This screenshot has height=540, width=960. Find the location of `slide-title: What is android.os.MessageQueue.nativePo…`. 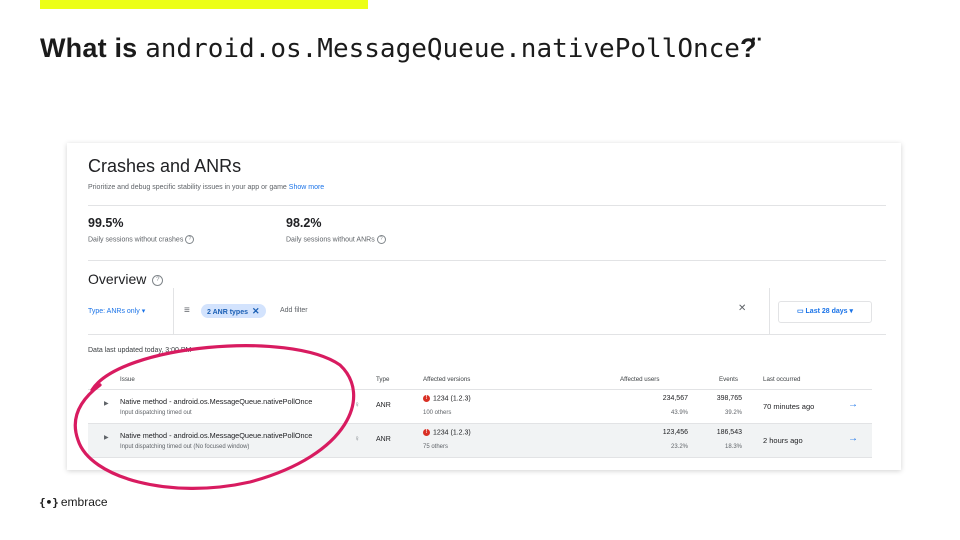

slide-title: What is android.os.MessageQueue.nativePo… is located at coordinates (398, 48).